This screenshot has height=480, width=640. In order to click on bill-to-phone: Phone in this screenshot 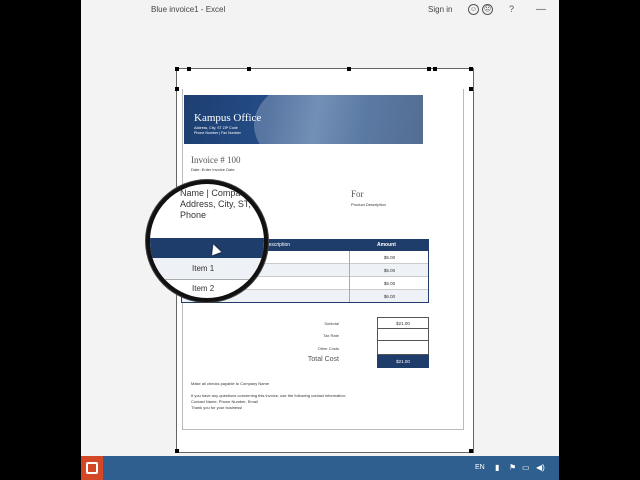, I will do `click(193, 215)`.